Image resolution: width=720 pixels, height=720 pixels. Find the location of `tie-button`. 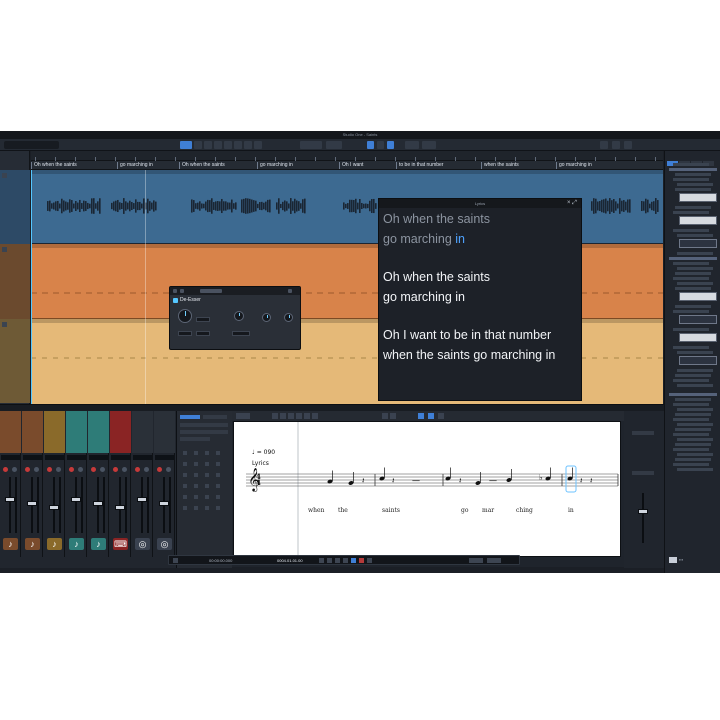

tie-button is located at coordinates (385, 416).